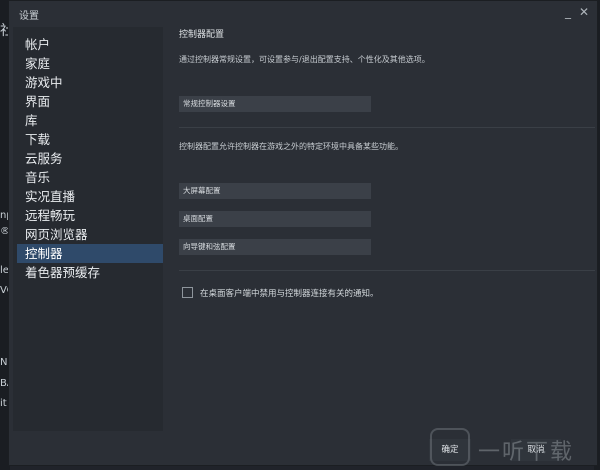 This screenshot has height=470, width=600. Describe the element at coordinates (275, 219) in the screenshot. I see `desktop-config-button: 桌面配置` at that location.